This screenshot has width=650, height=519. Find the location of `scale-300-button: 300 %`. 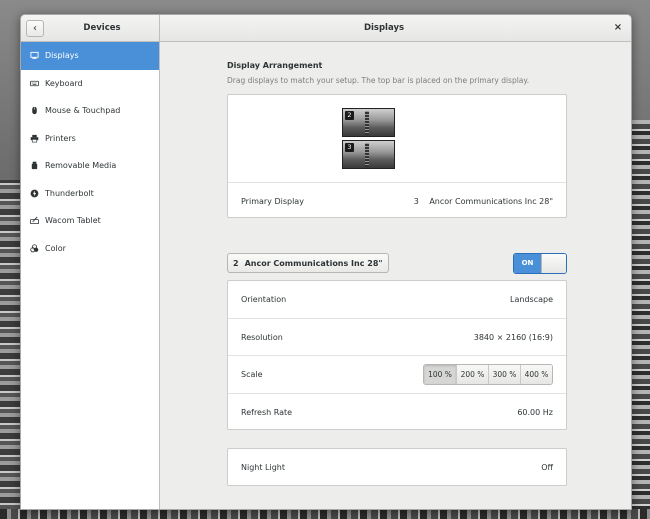

scale-300-button: 300 % is located at coordinates (504, 374).